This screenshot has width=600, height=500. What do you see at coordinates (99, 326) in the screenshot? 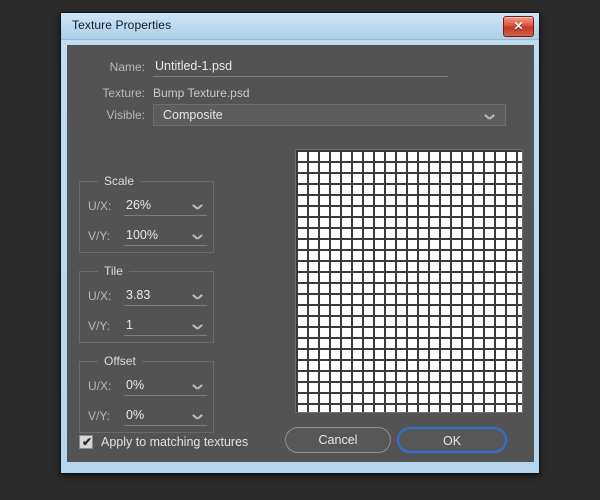
I see `tile-vy-label: V/Y:` at bounding box center [99, 326].